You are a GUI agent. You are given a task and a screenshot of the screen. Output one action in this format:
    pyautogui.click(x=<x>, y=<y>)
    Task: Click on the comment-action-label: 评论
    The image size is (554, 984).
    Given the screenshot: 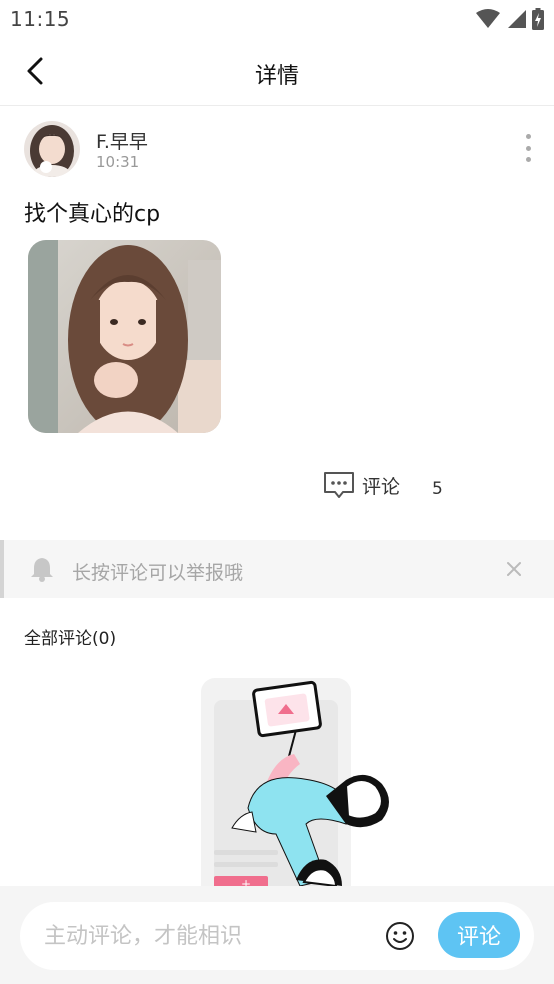 What is the action you would take?
    pyautogui.click(x=381, y=486)
    